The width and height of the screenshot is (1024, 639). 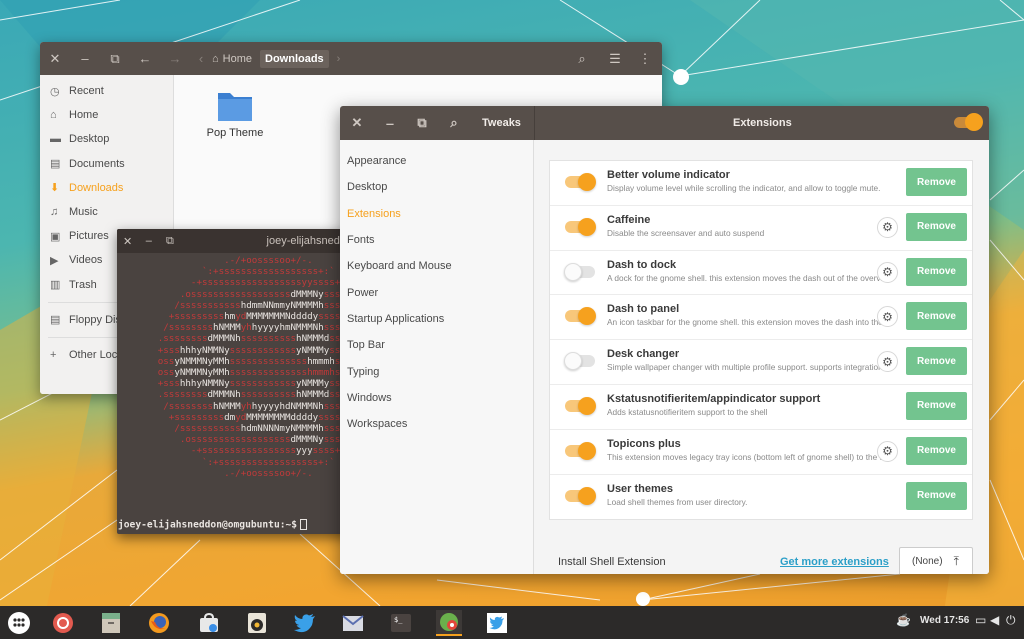 What do you see at coordinates (209, 623) in the screenshot?
I see `software-store-icon` at bounding box center [209, 623].